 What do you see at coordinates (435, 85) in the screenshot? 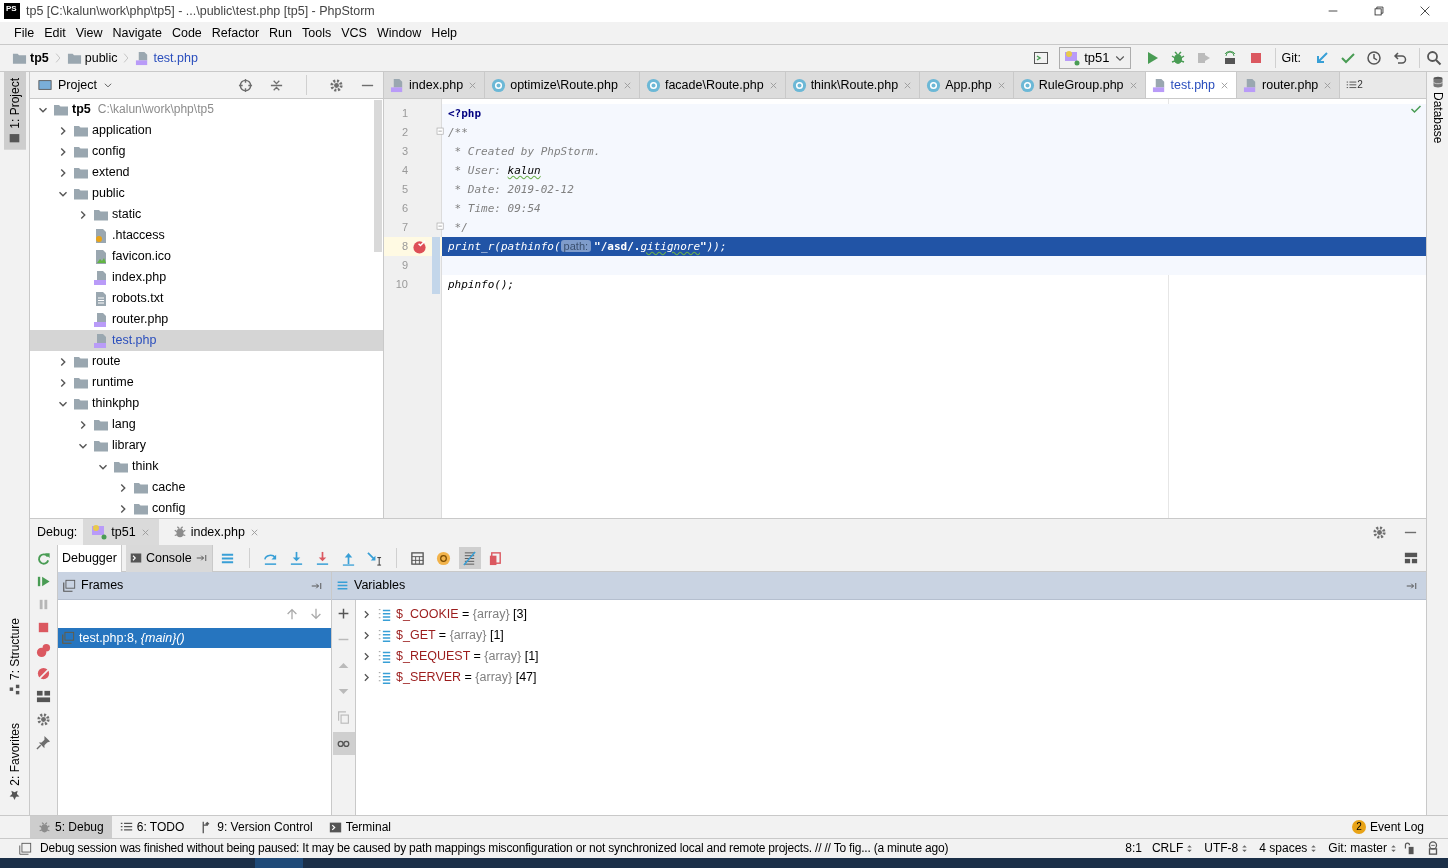
I see `editor-tab: index.php` at bounding box center [435, 85].